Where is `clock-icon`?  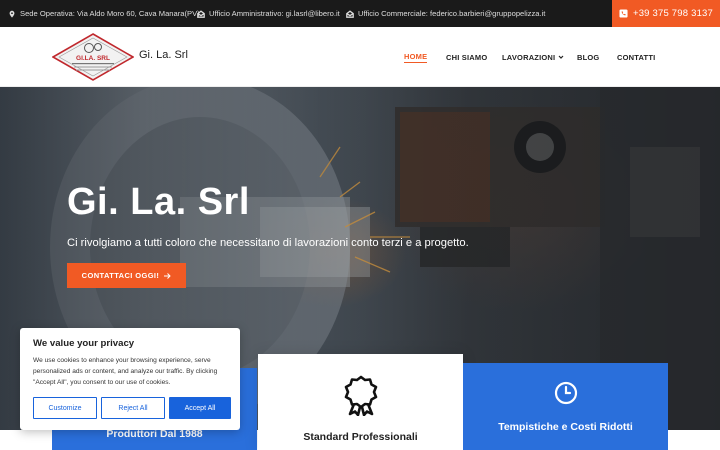
clock-icon is located at coordinates (565, 393).